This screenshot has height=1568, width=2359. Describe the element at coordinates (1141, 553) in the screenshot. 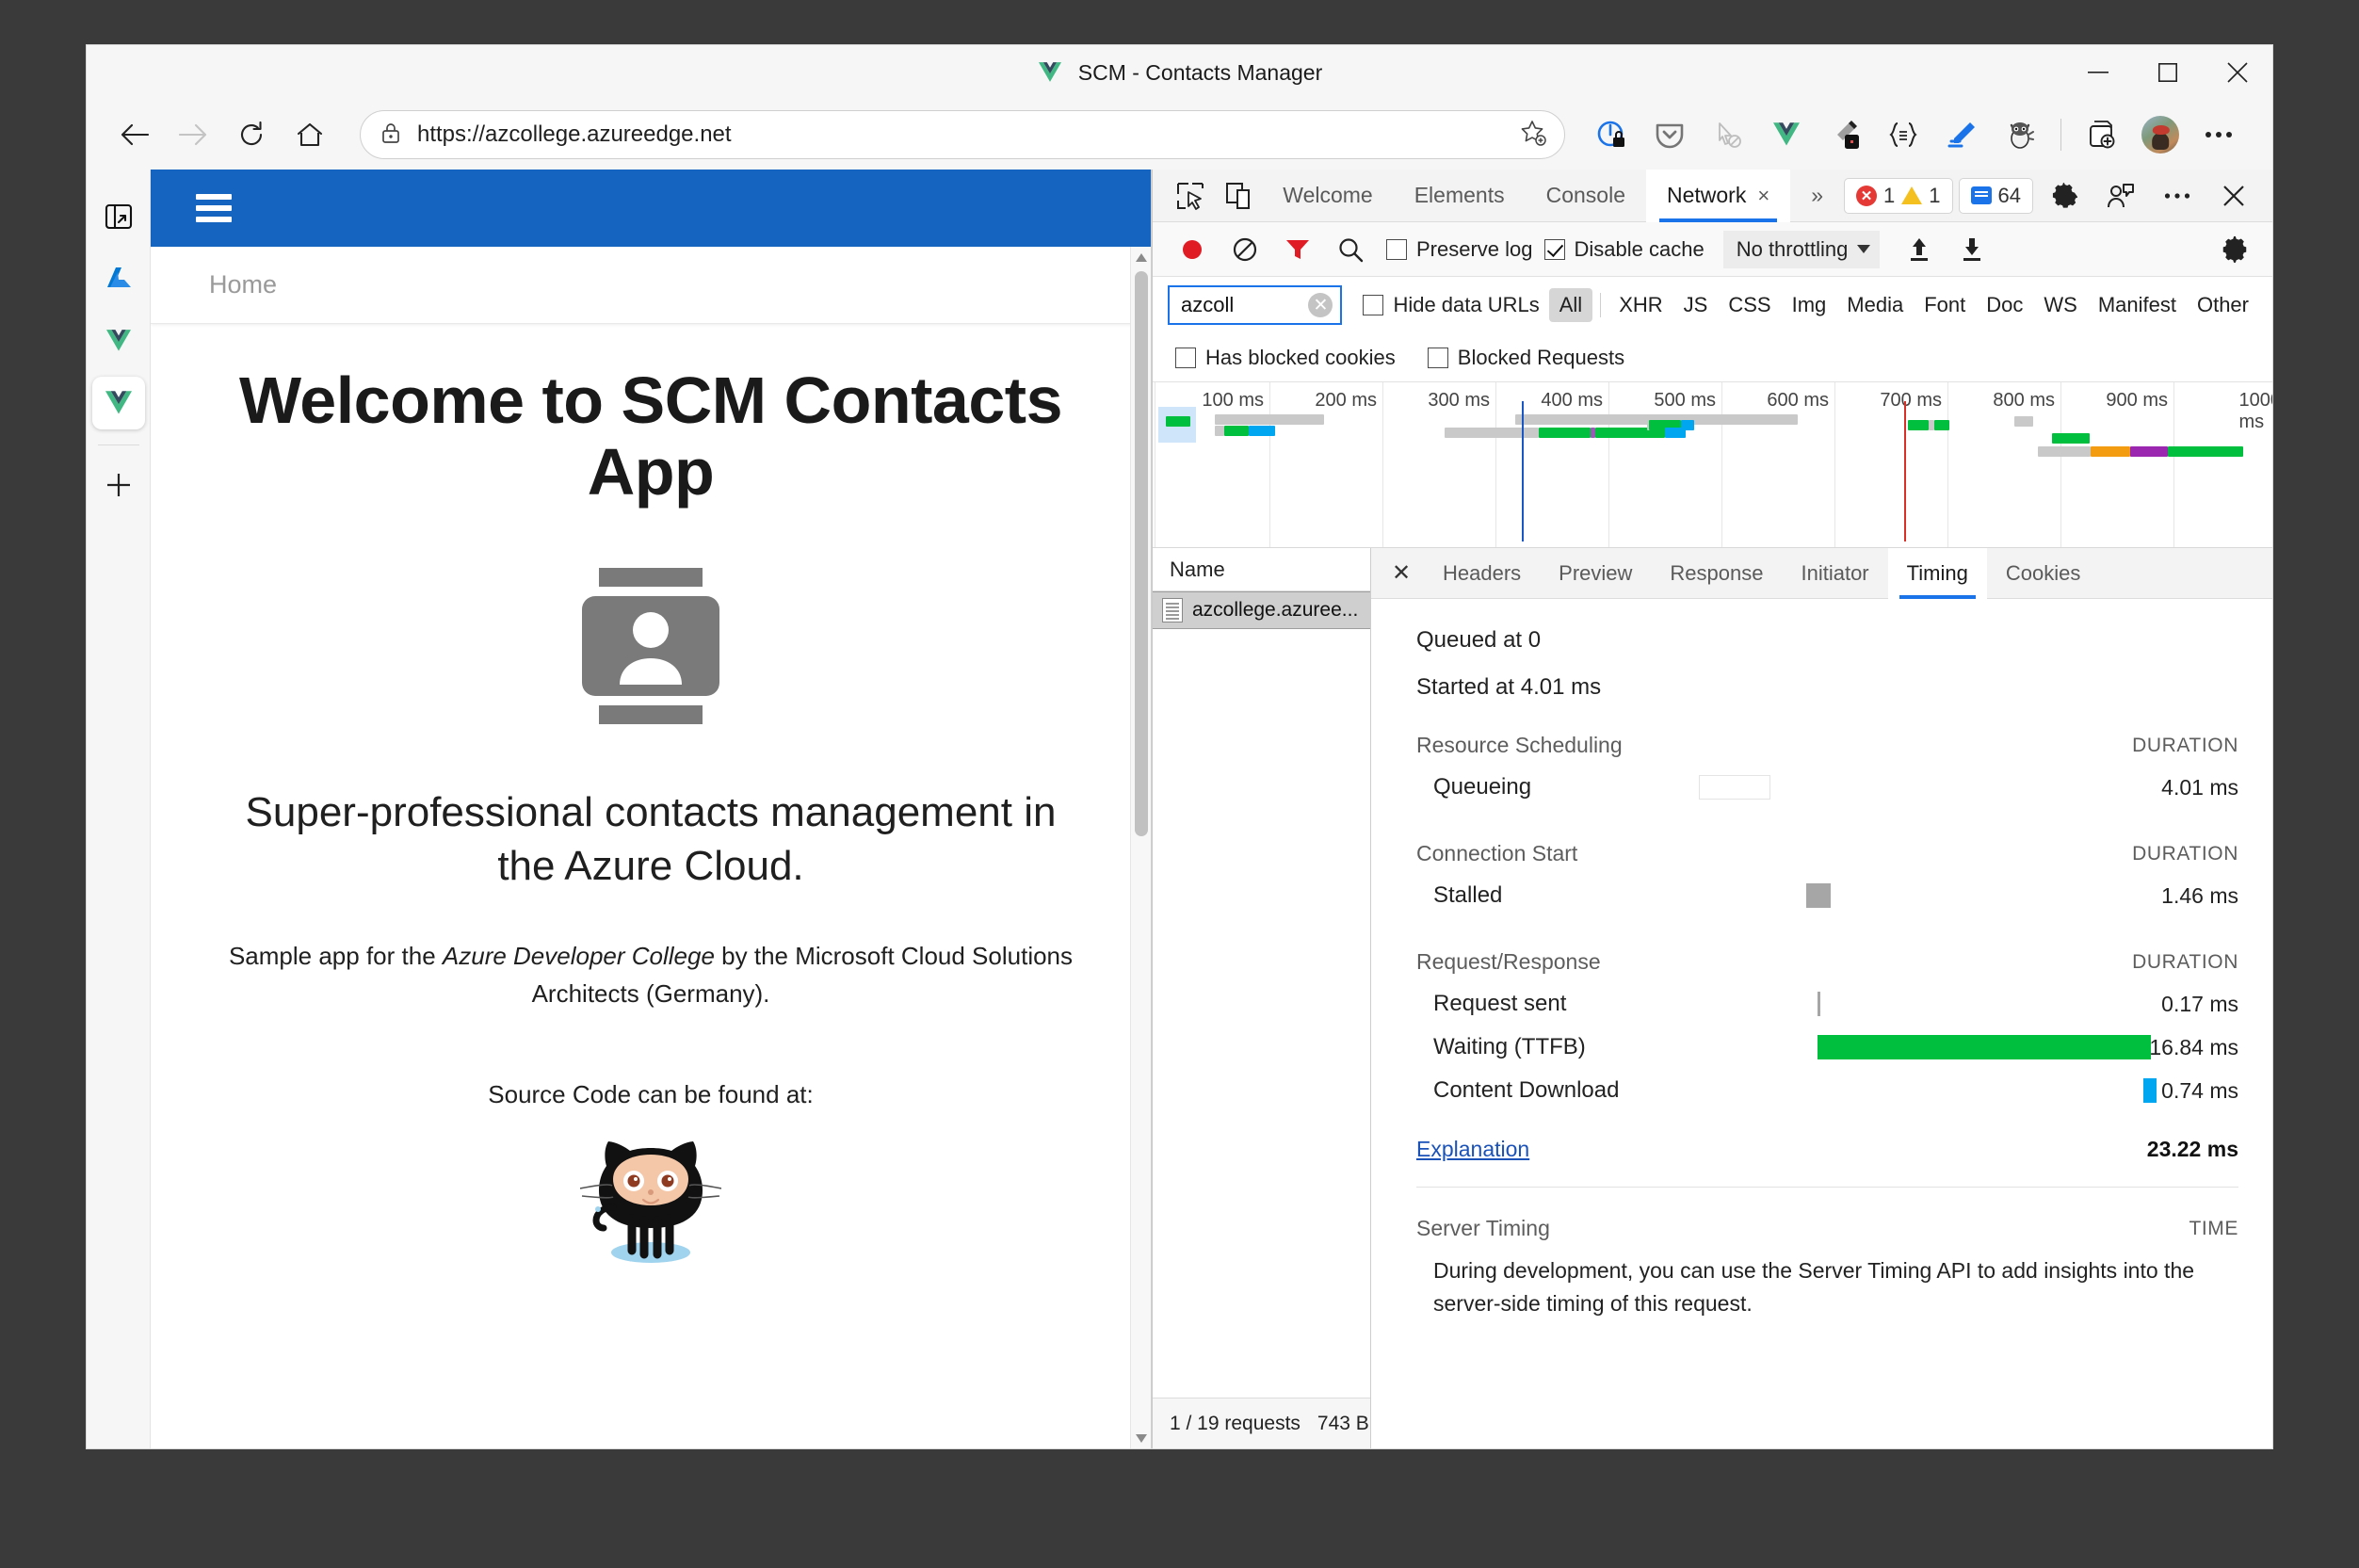

I see `scrollbar-thumb` at that location.